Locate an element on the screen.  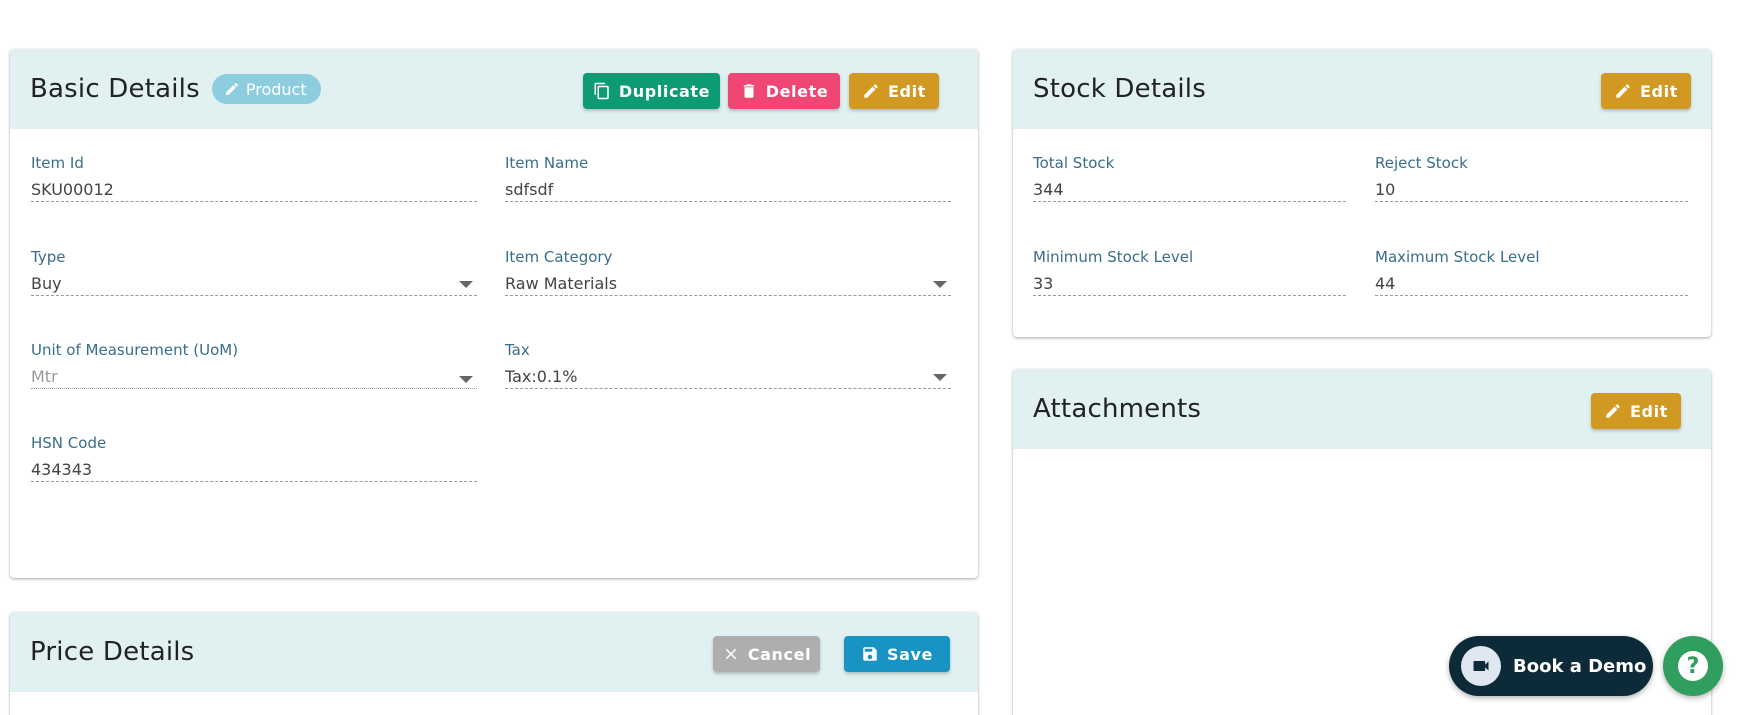
save-button: Save is located at coordinates (897, 654).